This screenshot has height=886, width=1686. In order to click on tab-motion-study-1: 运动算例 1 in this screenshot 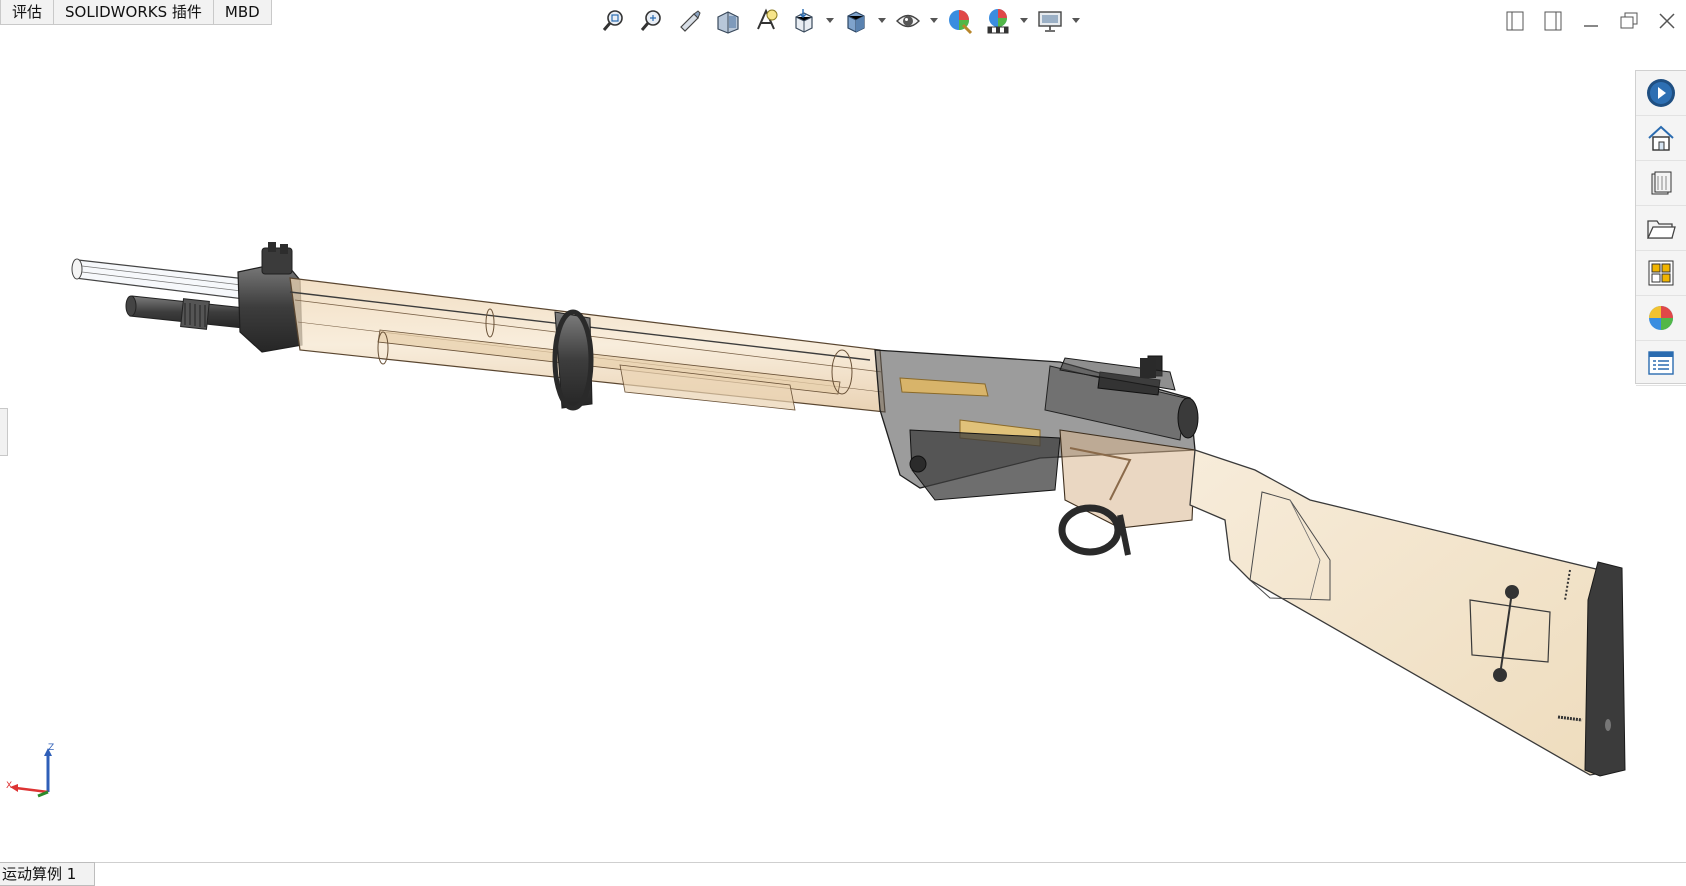, I will do `click(48, 874)`.